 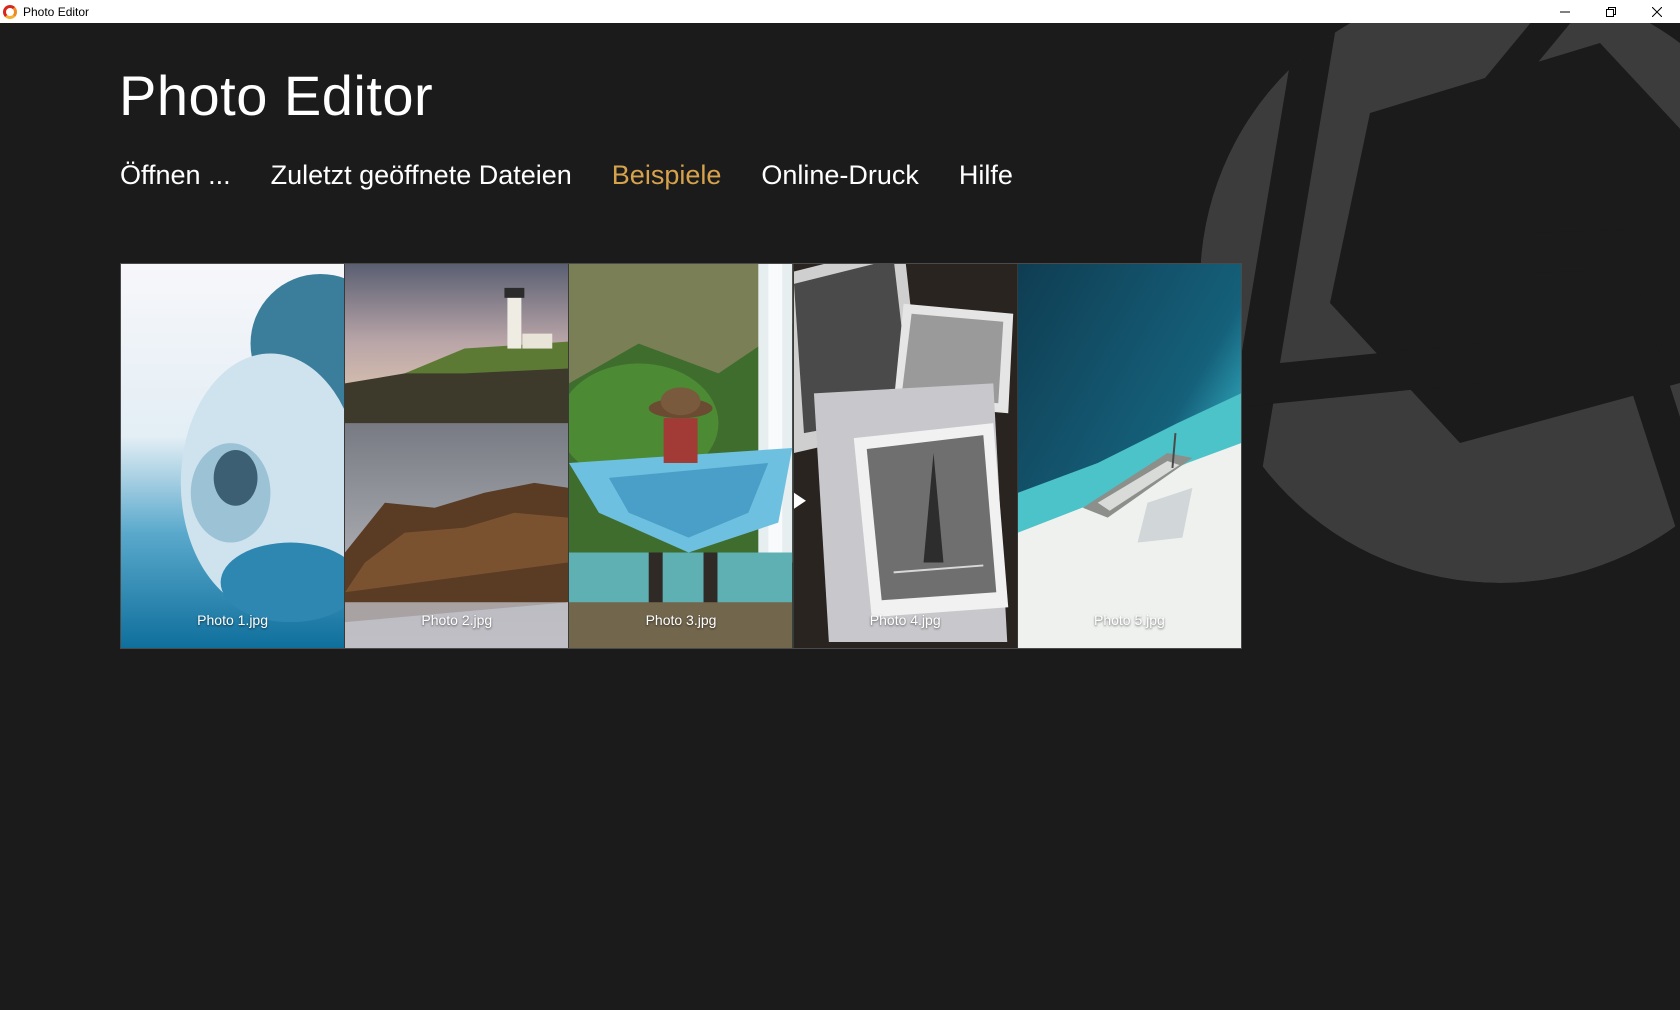 I want to click on minimize-icon, so click(x=1565, y=11).